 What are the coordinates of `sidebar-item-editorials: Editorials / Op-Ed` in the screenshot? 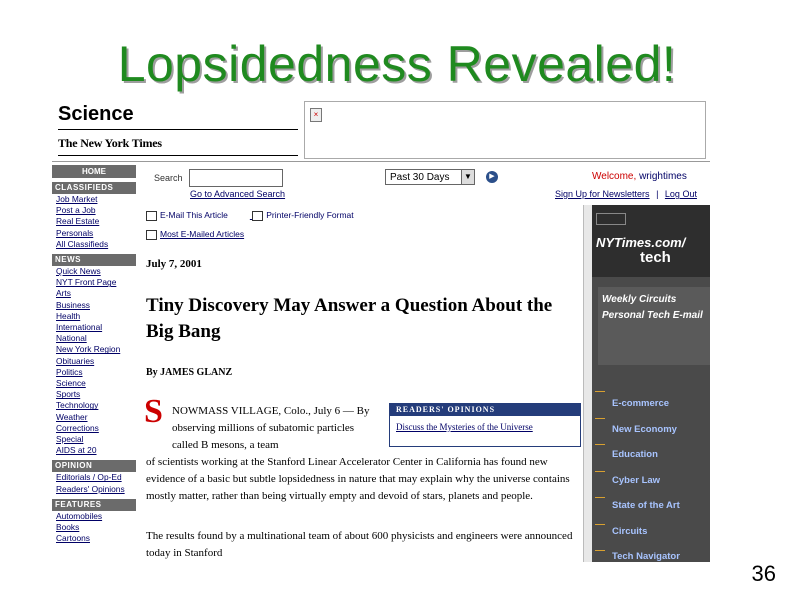 It's located at (96, 477).